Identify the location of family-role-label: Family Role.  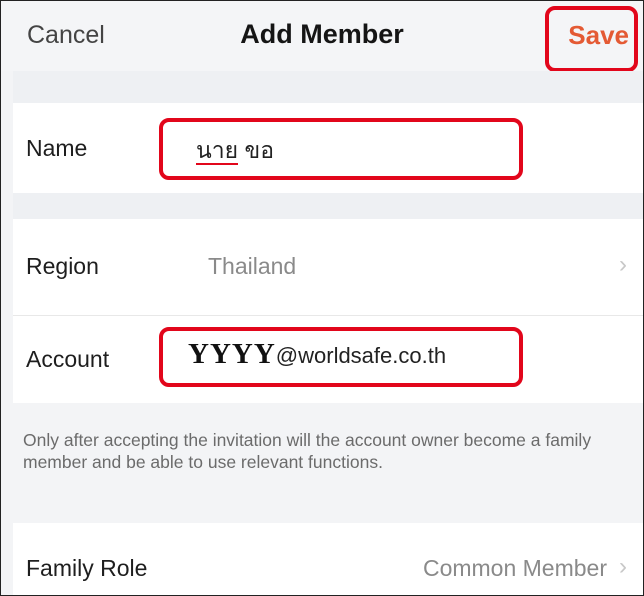
(87, 568).